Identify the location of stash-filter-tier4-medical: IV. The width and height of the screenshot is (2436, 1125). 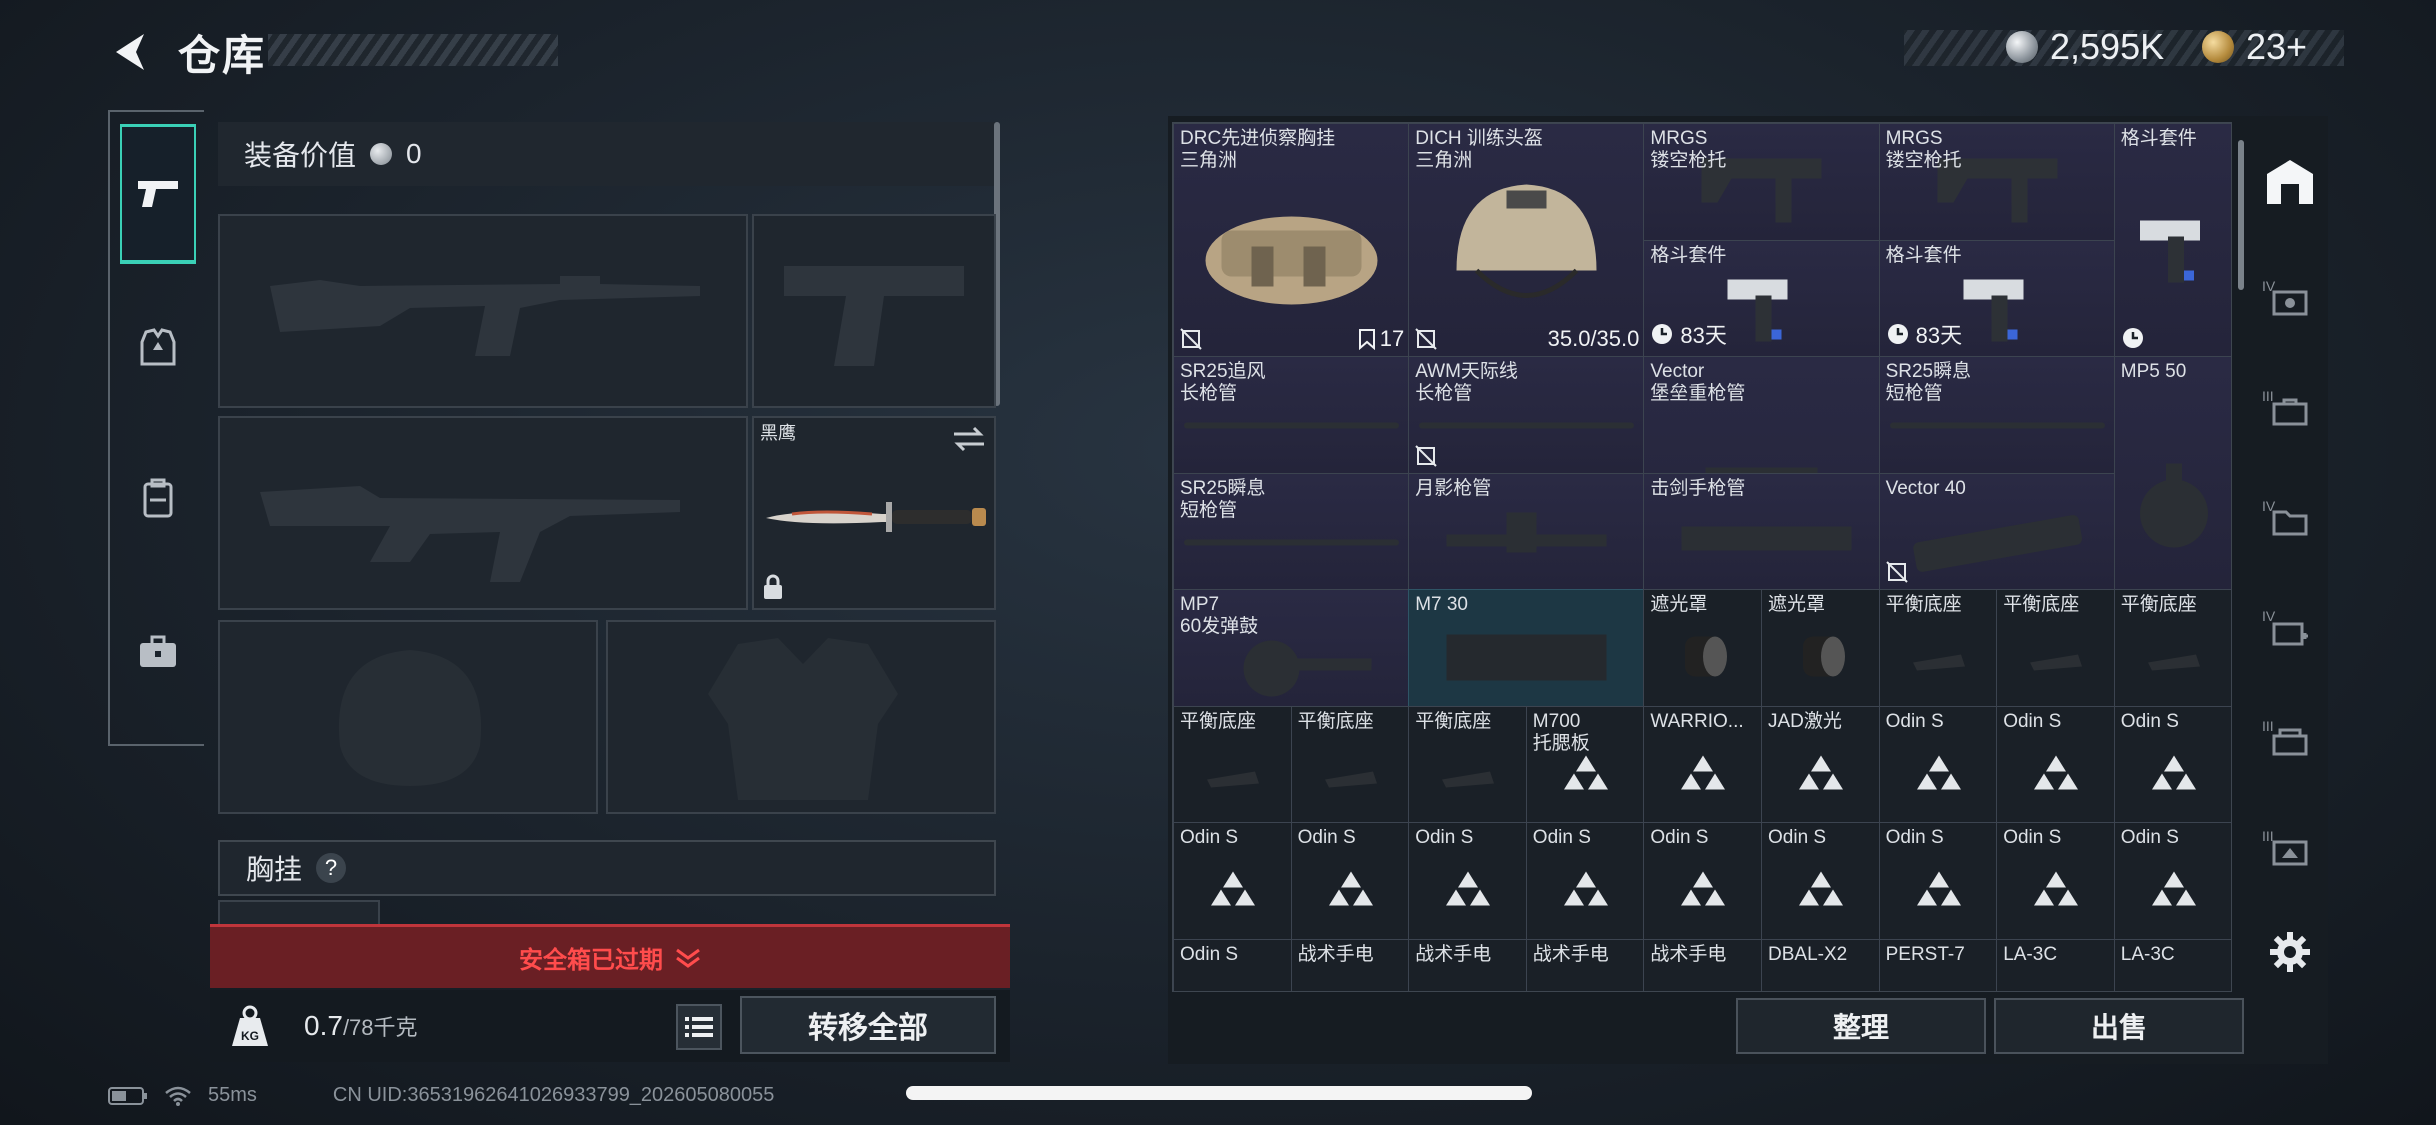
(2290, 632).